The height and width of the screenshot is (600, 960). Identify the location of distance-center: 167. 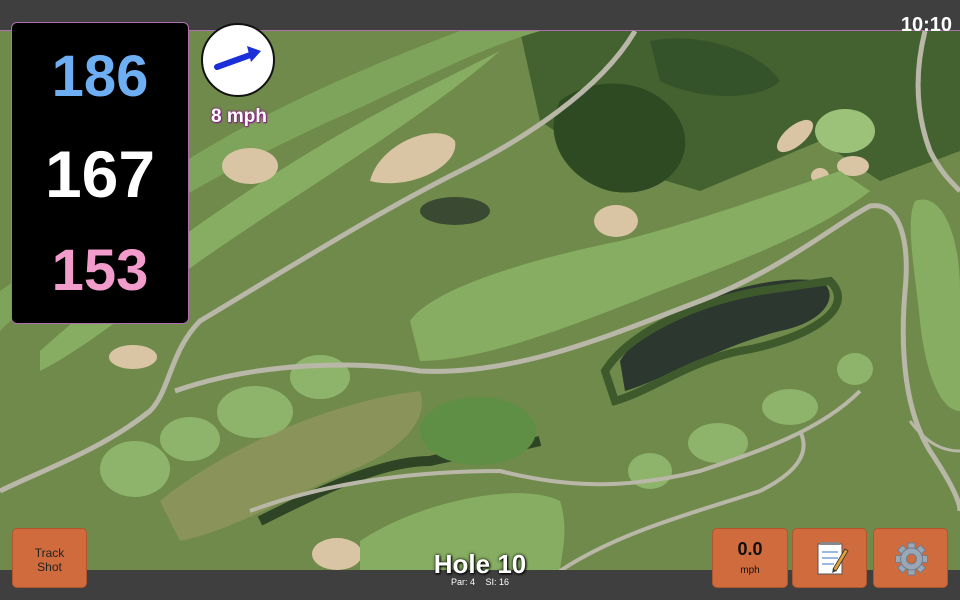
(100, 174).